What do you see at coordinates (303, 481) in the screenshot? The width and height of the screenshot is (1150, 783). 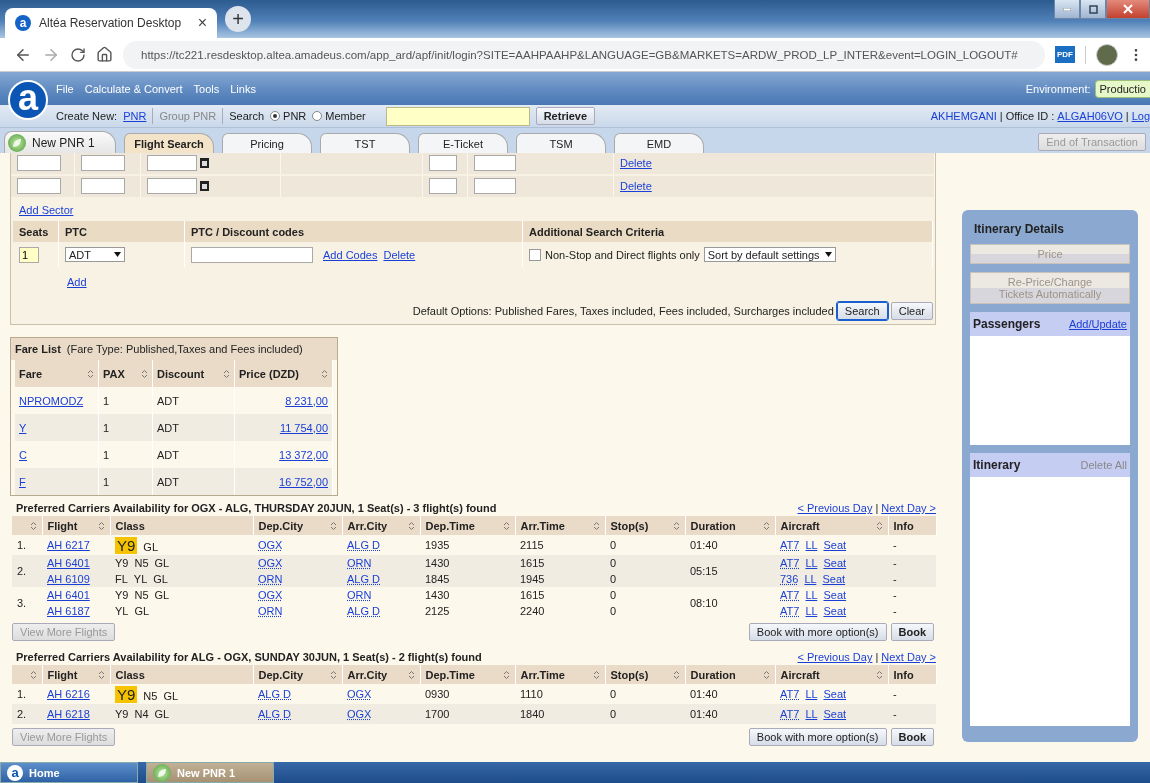 I see `price-link: 16 752,00` at bounding box center [303, 481].